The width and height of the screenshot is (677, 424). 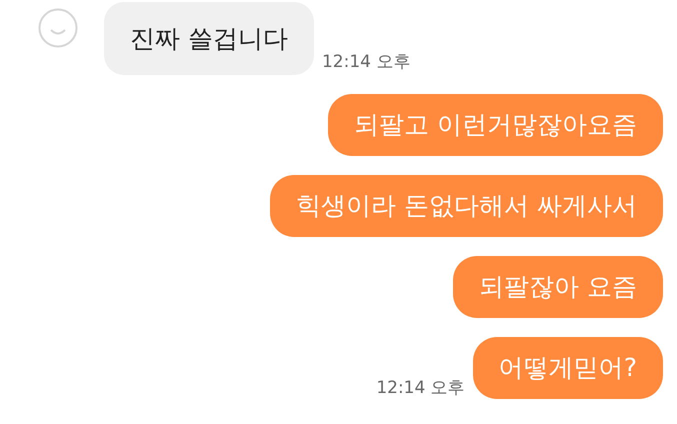 I want to click on message-bubble: 되팔고 이런거많잖아요즘, so click(x=495, y=125).